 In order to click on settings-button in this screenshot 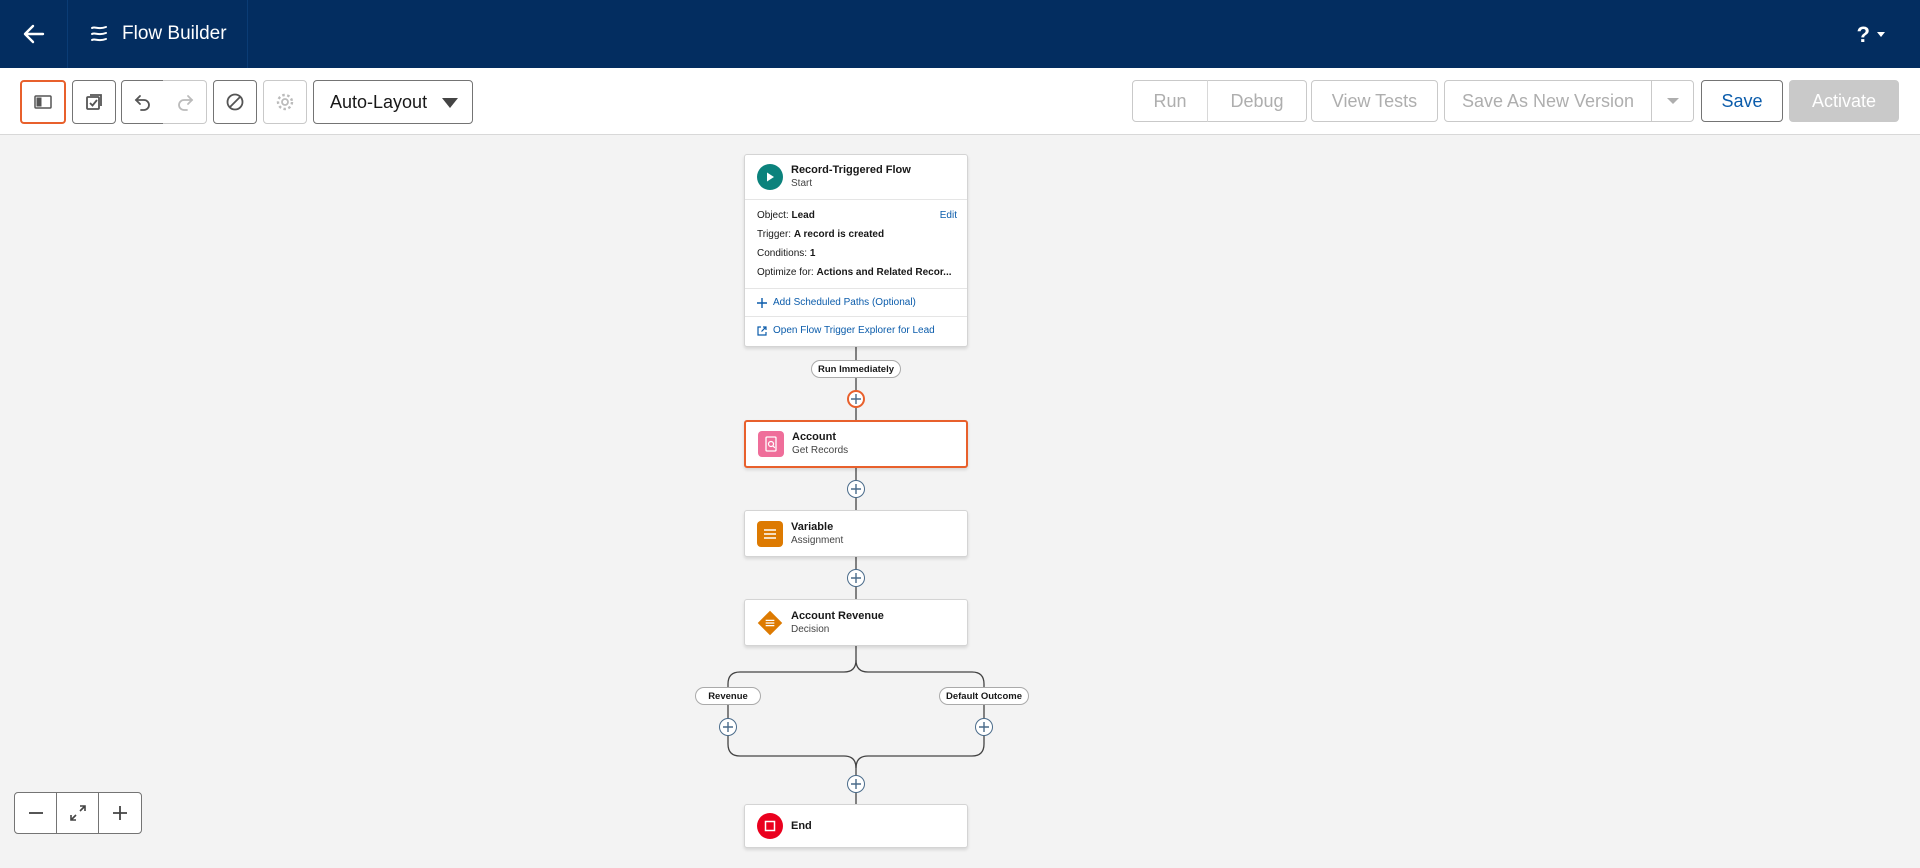, I will do `click(285, 102)`.